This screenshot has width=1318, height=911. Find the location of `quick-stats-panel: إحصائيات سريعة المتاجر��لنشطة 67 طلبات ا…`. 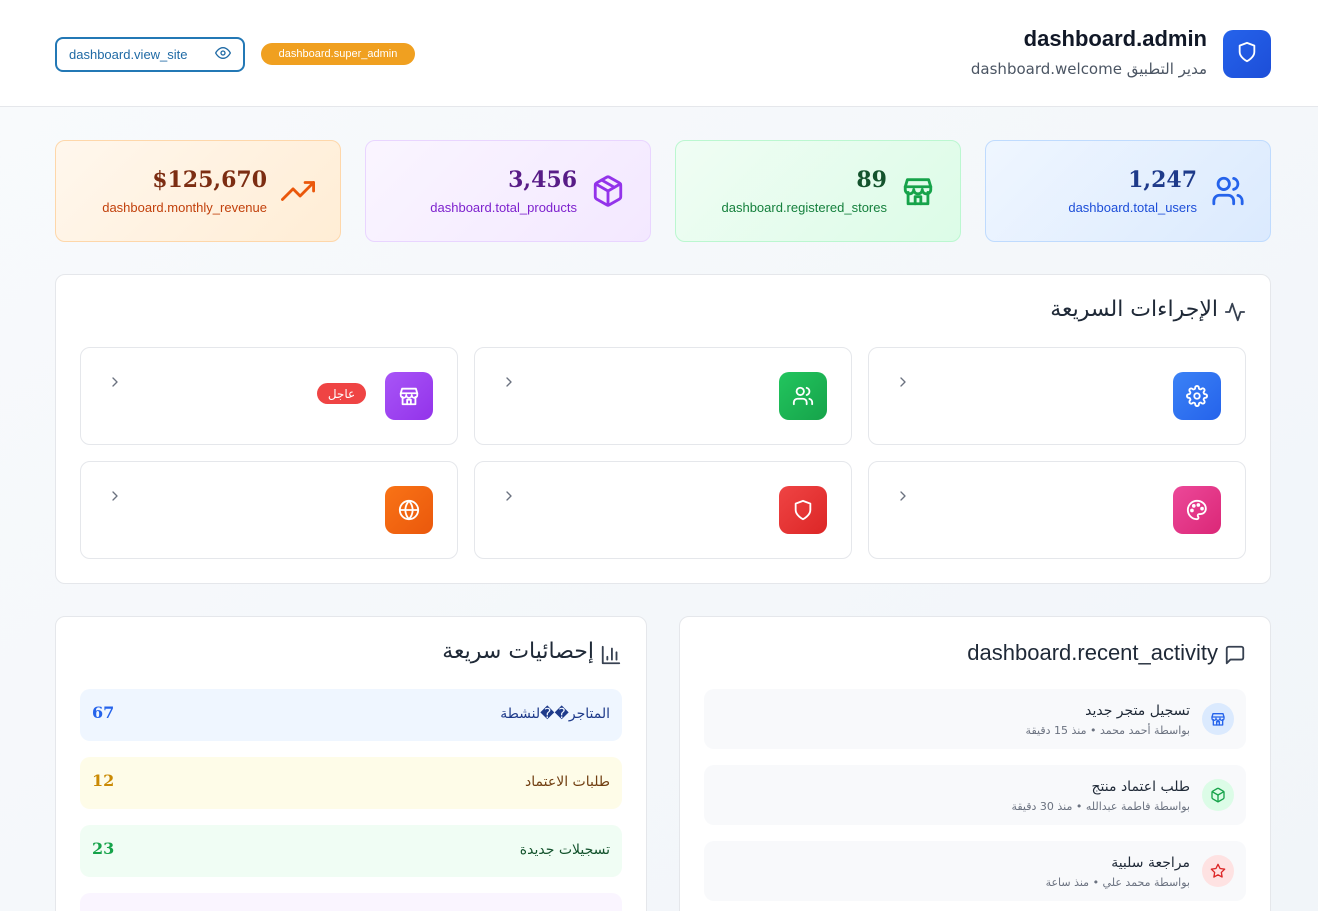

quick-stats-panel: إحصائيات سريعة المتاجر��لنشطة 67 طلبات ا… is located at coordinates (351, 763).